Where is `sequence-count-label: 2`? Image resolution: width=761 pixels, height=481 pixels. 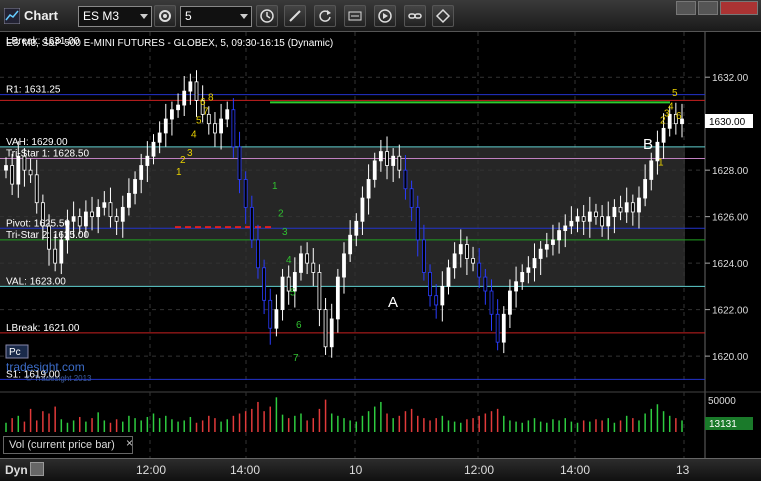
sequence-count-label: 2 is located at coordinates (183, 160).